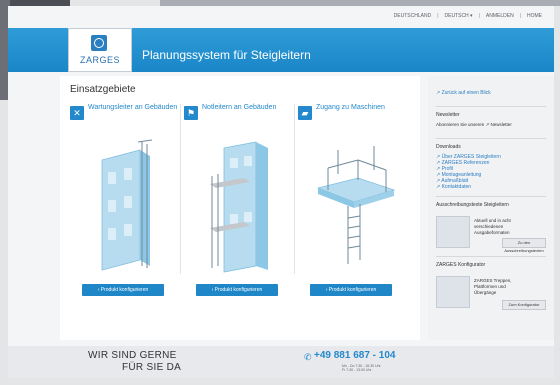  Describe the element at coordinates (492, 232) in the screenshot. I see `tender-text-line: Ausgabeformaten` at that location.